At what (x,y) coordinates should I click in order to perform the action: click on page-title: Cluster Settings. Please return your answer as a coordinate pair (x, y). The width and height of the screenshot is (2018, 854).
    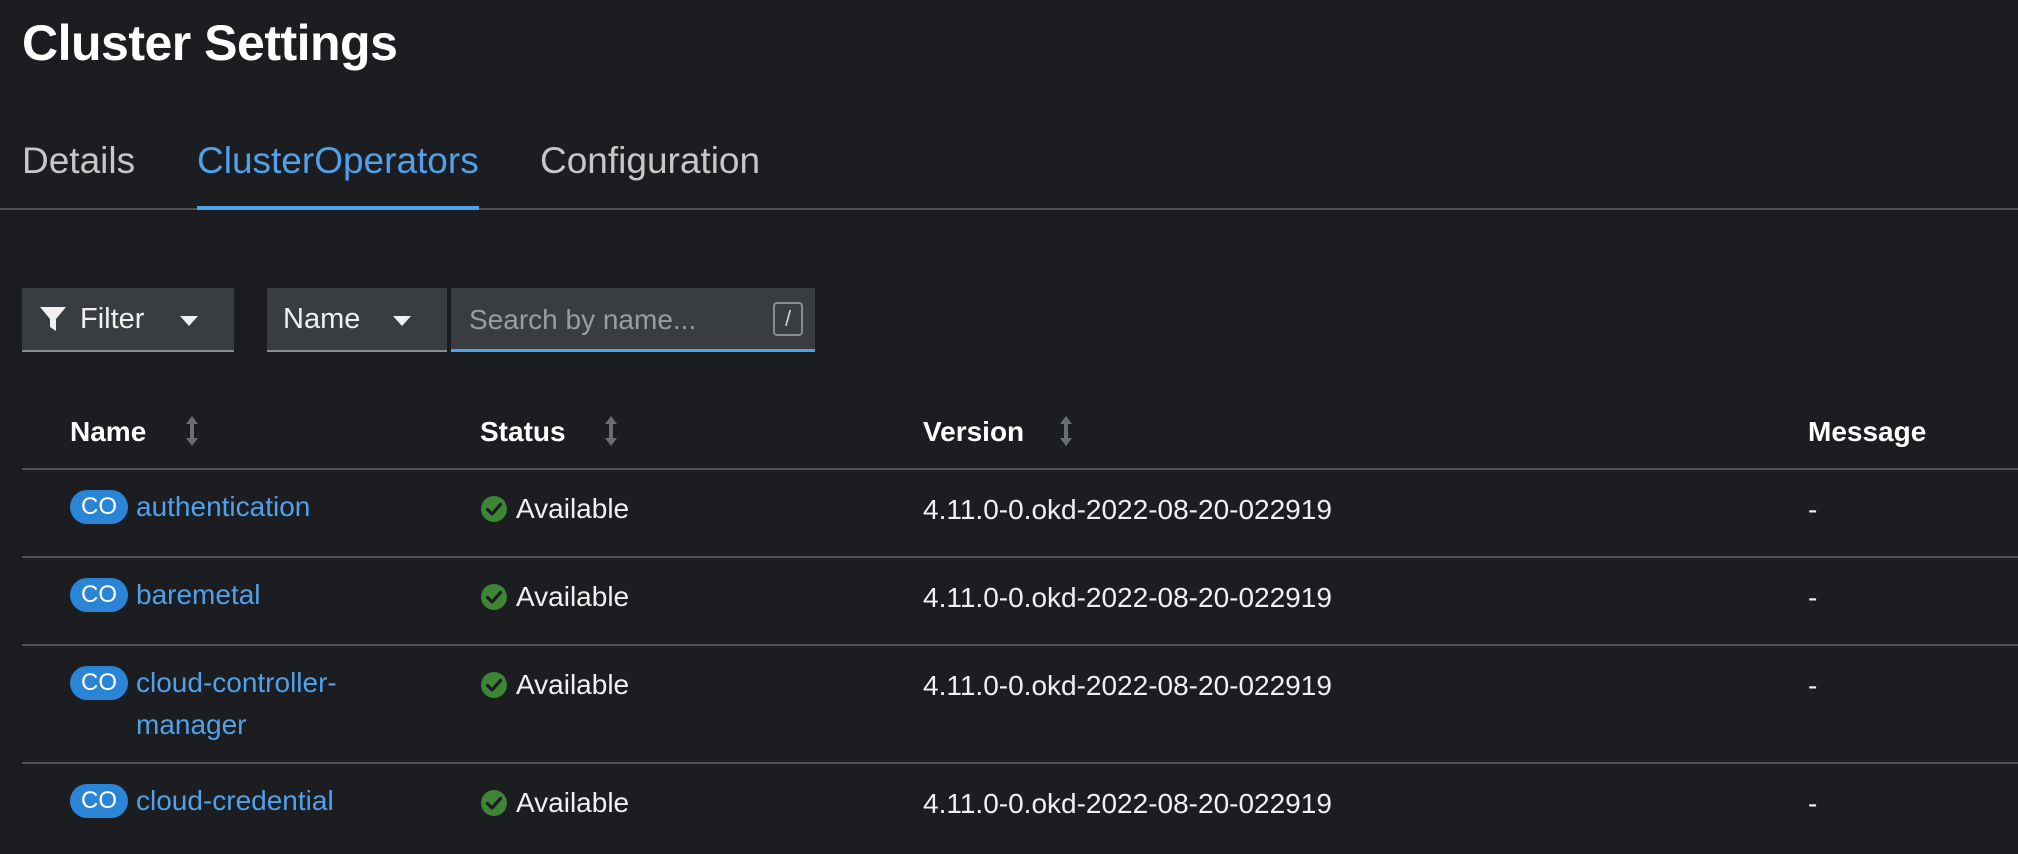
    Looking at the image, I should click on (210, 43).